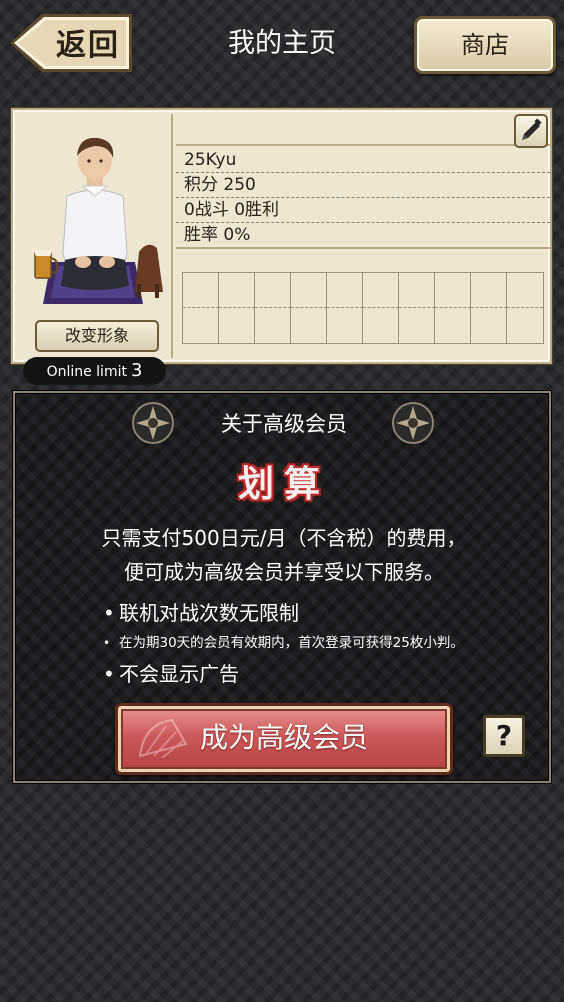 This screenshot has width=564, height=1002. I want to click on description-line-1: 只需支付500日元/月（不含税）的费用，, so click(284, 538).